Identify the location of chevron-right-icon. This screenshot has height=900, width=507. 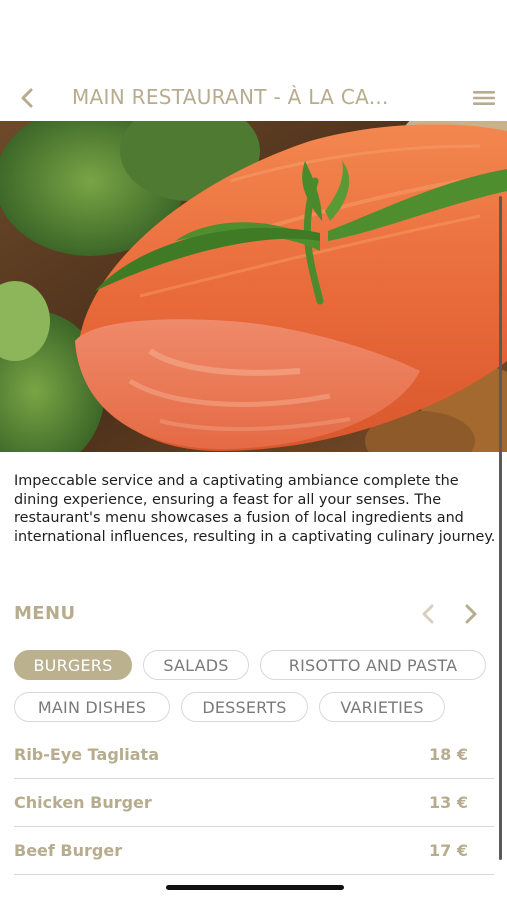
(471, 614).